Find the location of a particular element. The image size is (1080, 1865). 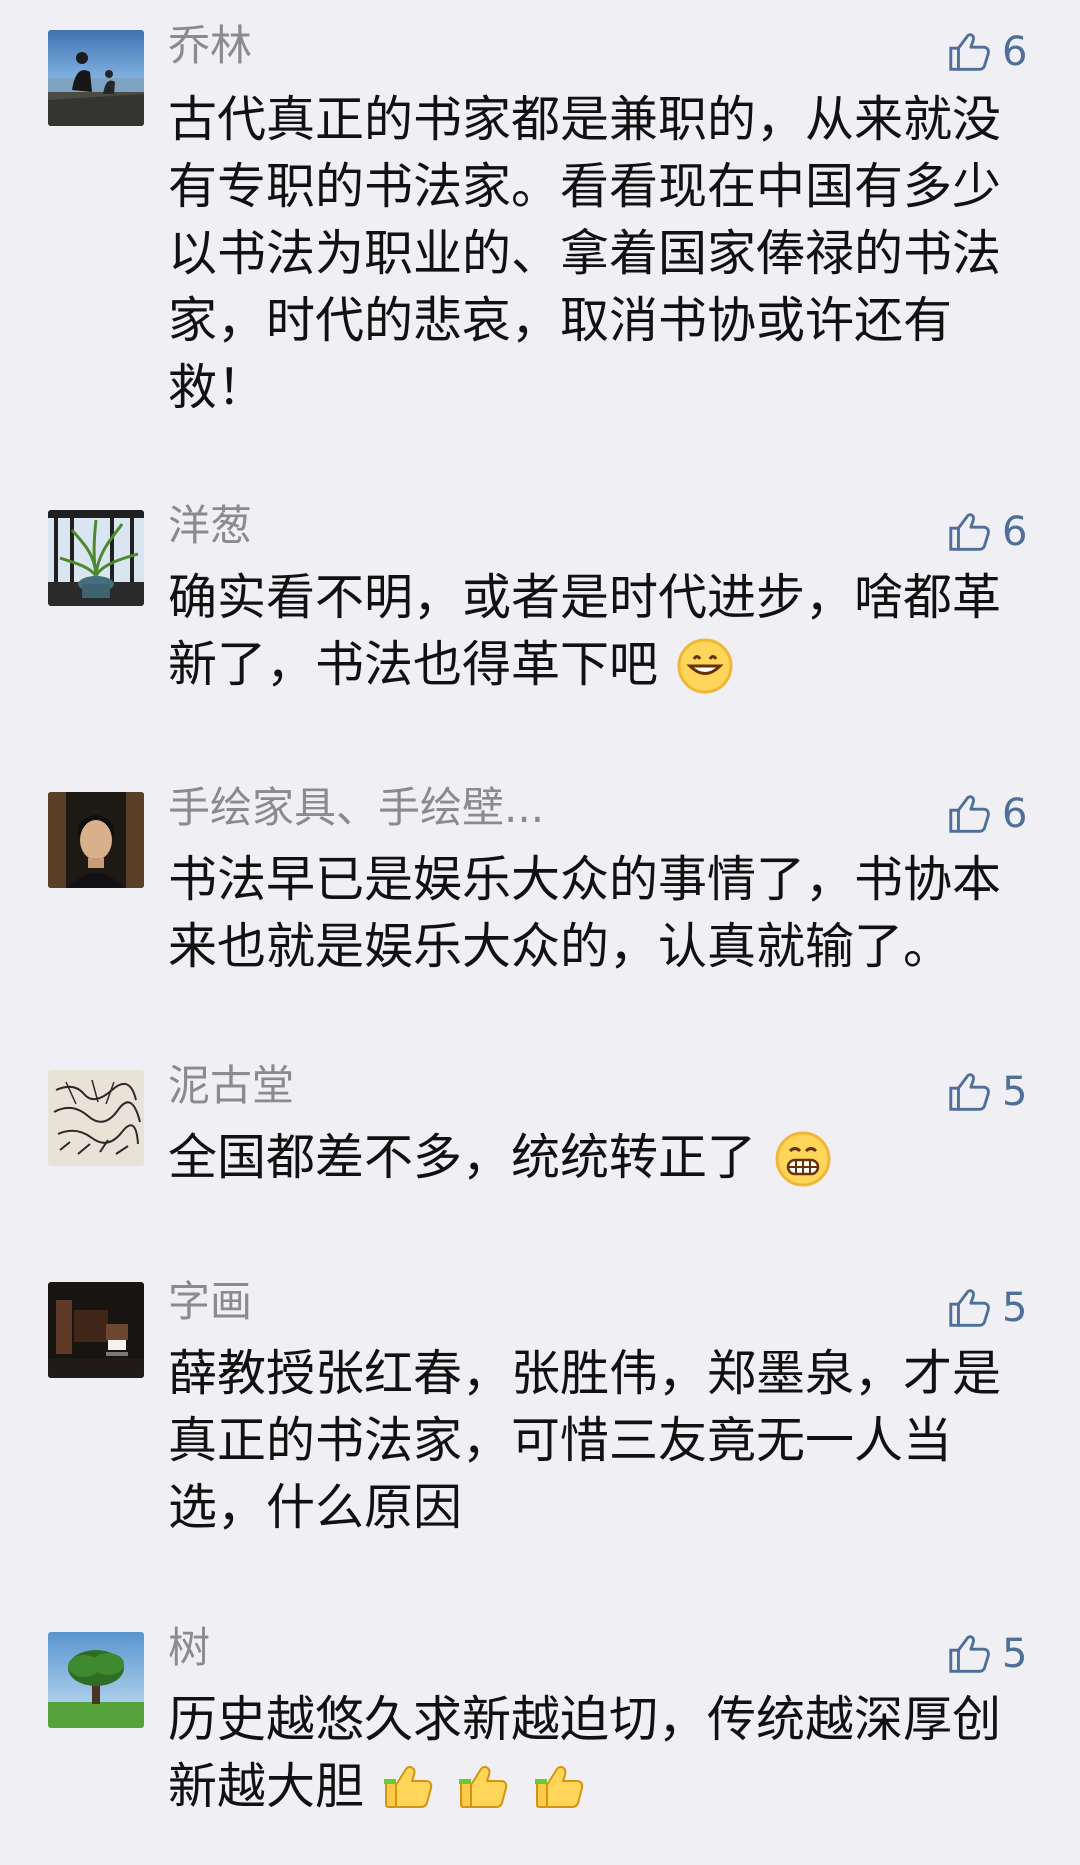

landscape-avatar-image is located at coordinates (96, 78).